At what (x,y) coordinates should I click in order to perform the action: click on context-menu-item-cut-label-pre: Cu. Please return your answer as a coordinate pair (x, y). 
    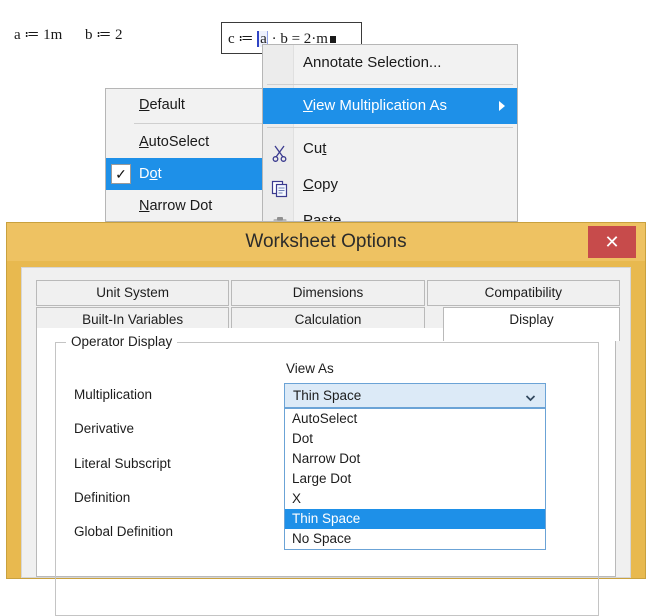
    Looking at the image, I should click on (313, 148).